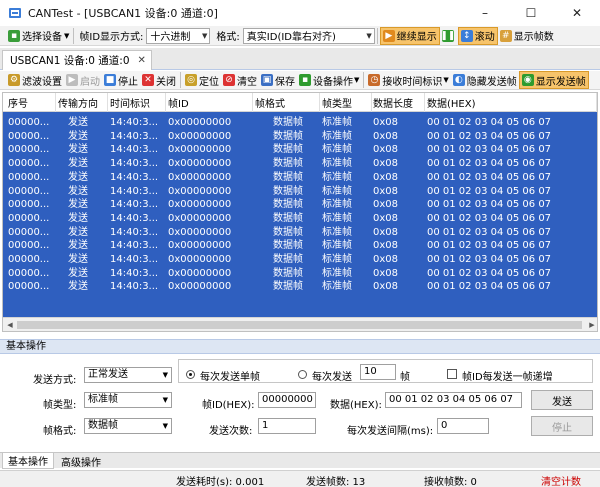 The image size is (600, 487). What do you see at coordinates (159, 80) in the screenshot?
I see `close-device-button: ✕ 关闭` at bounding box center [159, 80].